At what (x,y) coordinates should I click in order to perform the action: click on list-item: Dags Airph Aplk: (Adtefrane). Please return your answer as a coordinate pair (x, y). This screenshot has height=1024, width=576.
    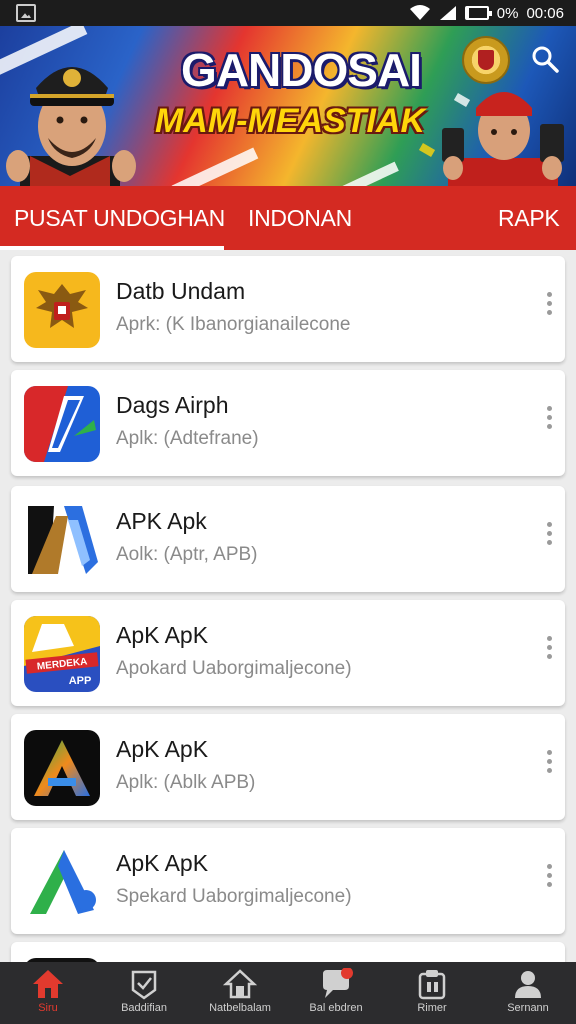
    Looking at the image, I should click on (288, 423).